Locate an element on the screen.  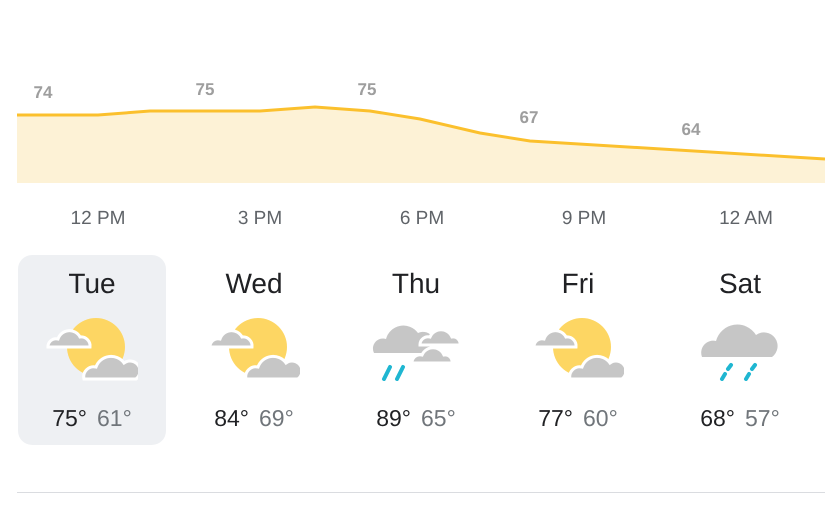
high-temperature: 84° is located at coordinates (231, 418).